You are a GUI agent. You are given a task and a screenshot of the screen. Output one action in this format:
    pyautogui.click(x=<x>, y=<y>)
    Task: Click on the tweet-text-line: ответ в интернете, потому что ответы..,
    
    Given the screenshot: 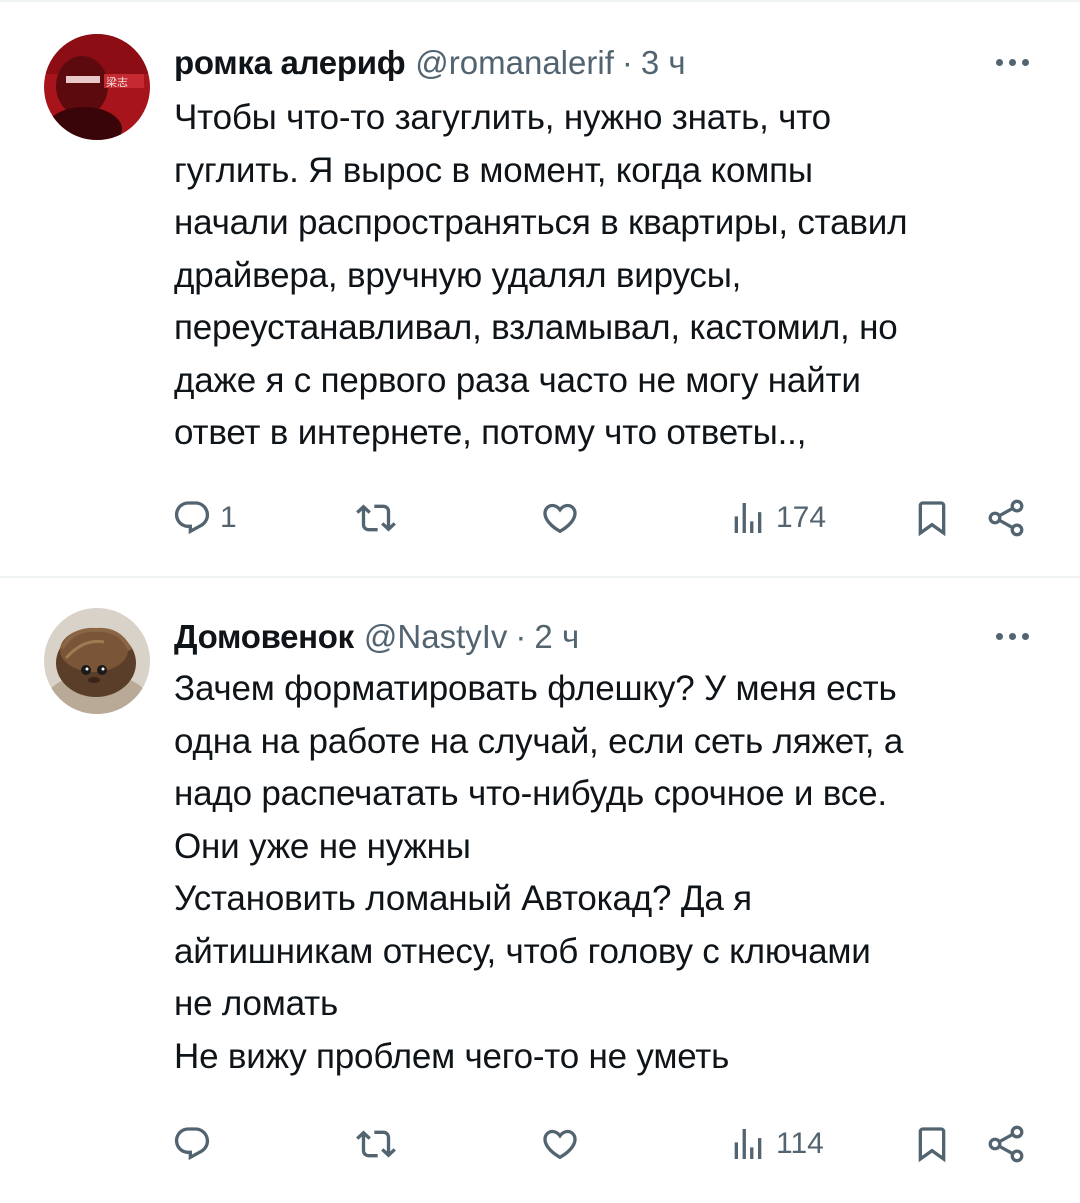 What is the action you would take?
    pyautogui.click(x=490, y=432)
    